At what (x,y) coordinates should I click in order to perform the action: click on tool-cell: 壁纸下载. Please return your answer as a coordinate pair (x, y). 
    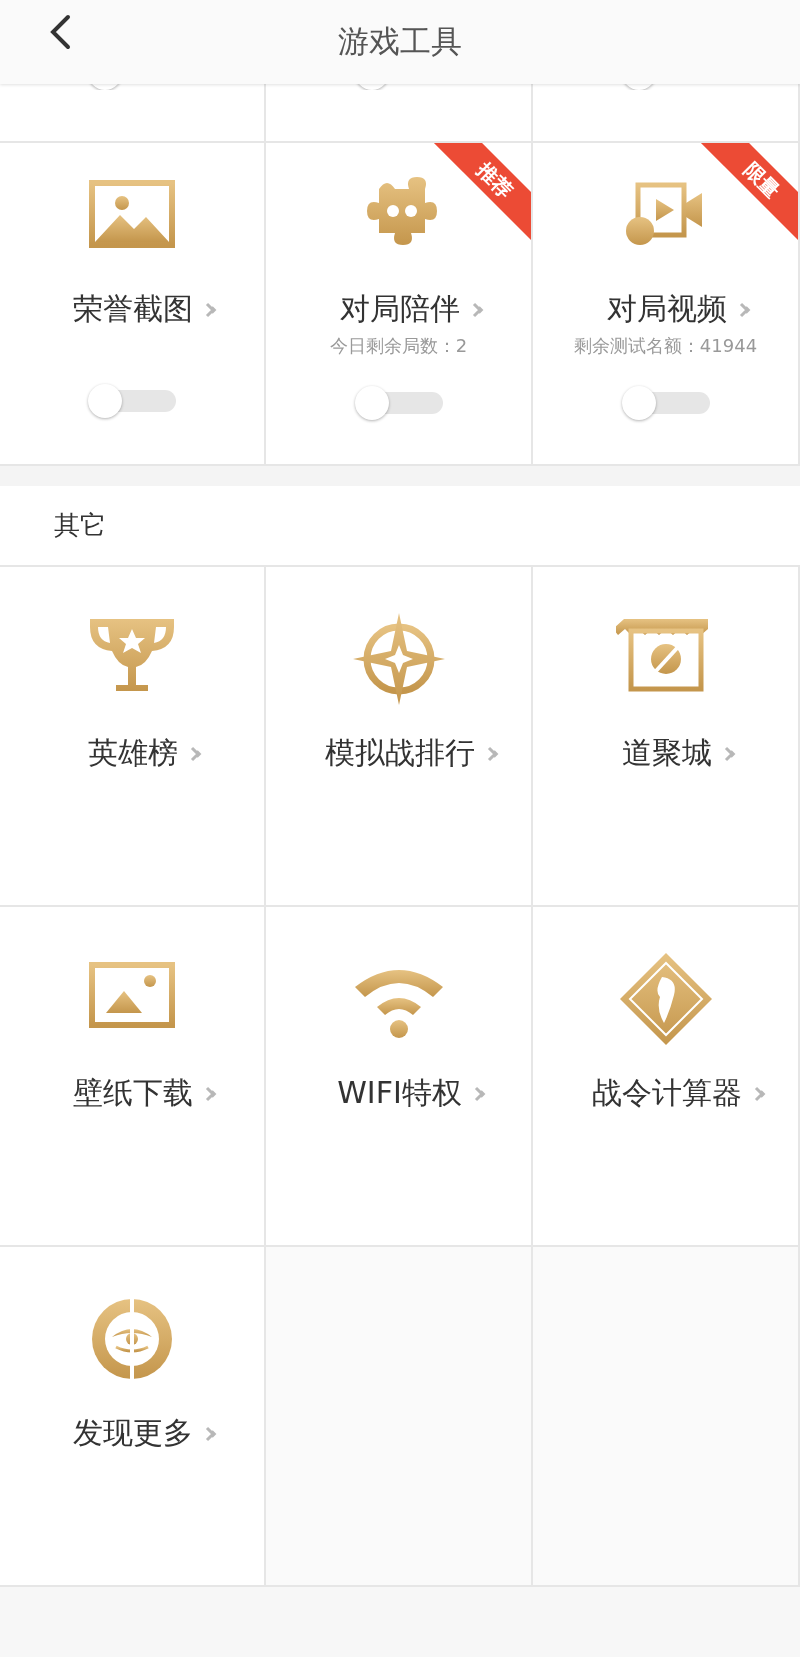
    Looking at the image, I should click on (133, 1077).